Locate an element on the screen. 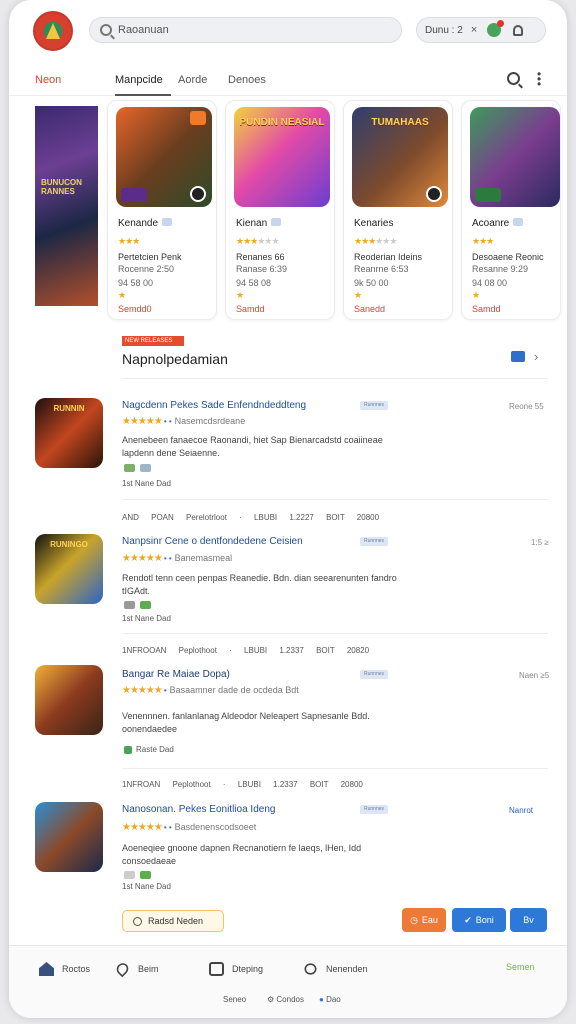 Image resolution: width=576 pixels, height=1024 pixels. item-right-label: Nanrot is located at coordinates (521, 810).